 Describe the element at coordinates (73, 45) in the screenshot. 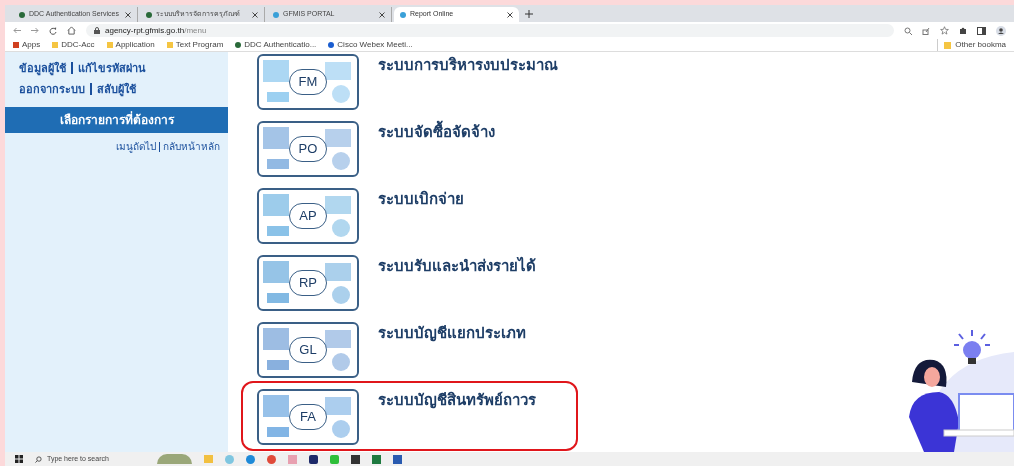

I see `bookmark: DDC-Acc` at that location.